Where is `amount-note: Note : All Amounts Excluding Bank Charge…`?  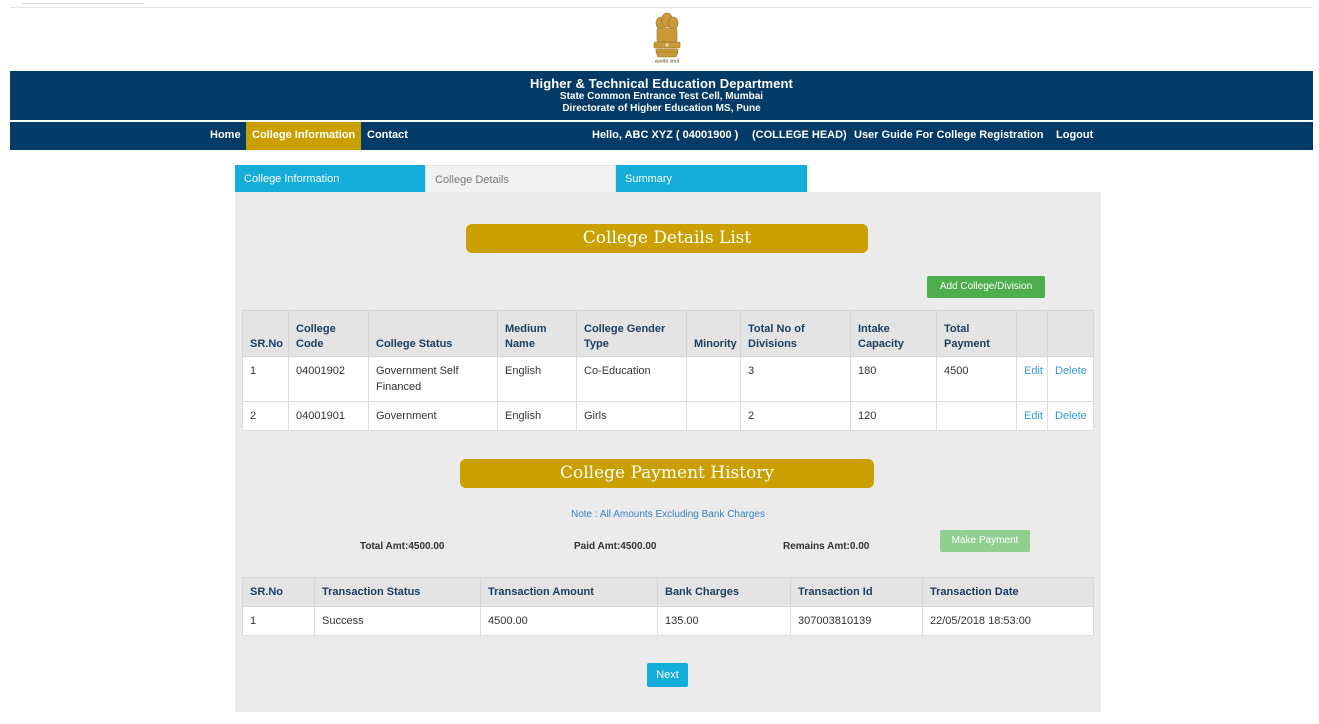 amount-note: Note : All Amounts Excluding Bank Charge… is located at coordinates (668, 514).